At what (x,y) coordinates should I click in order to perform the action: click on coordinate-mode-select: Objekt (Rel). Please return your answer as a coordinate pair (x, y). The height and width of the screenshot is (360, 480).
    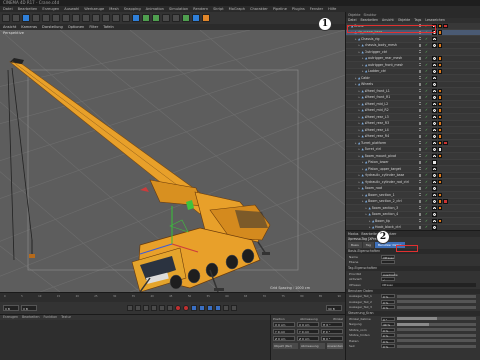
    Looking at the image, I should click on (285, 346).